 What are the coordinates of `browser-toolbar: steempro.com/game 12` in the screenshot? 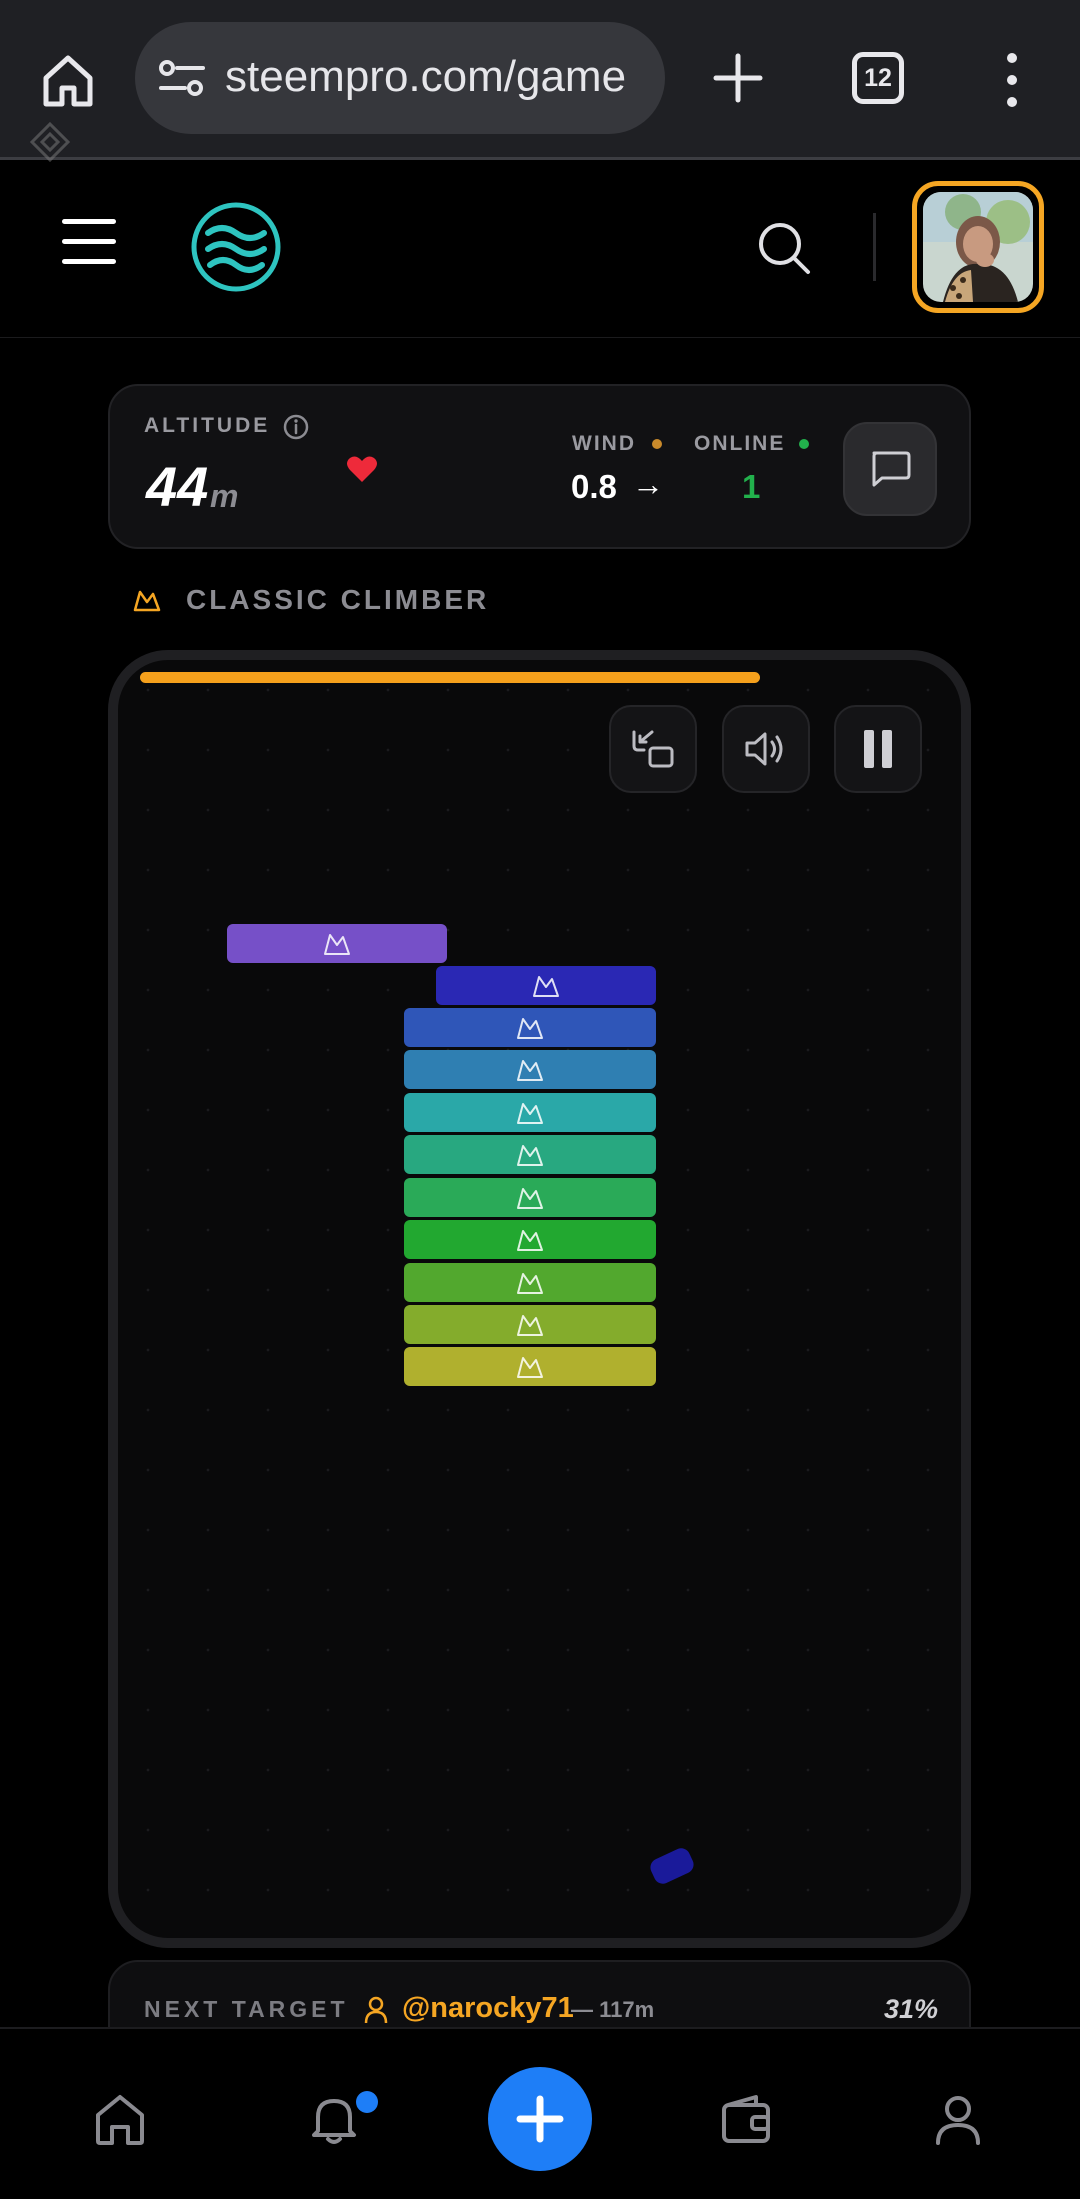 It's located at (540, 80).